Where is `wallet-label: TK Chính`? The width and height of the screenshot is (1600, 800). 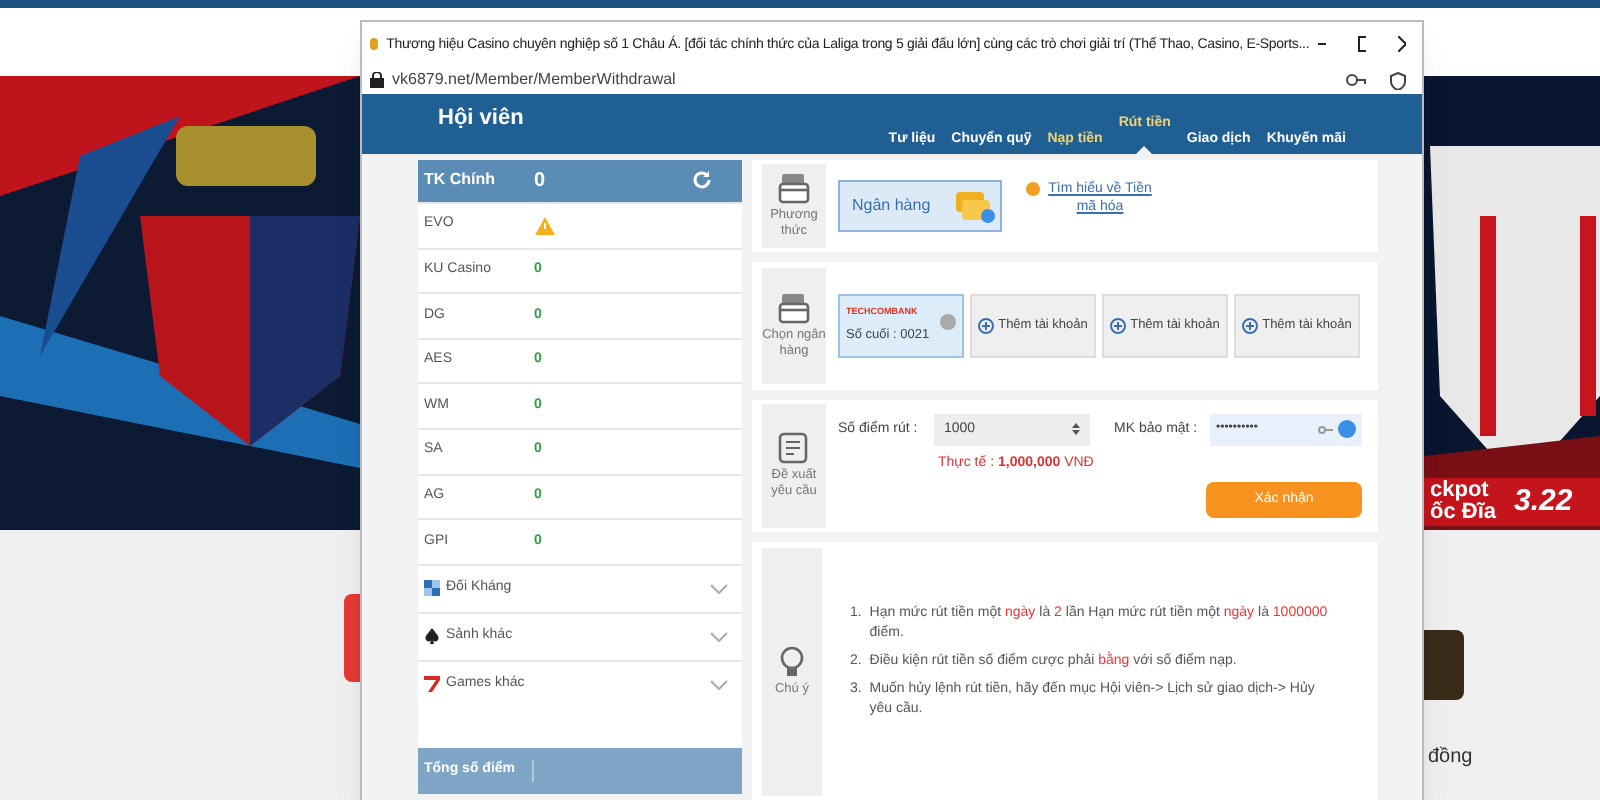
wallet-label: TK Chính is located at coordinates (461, 180).